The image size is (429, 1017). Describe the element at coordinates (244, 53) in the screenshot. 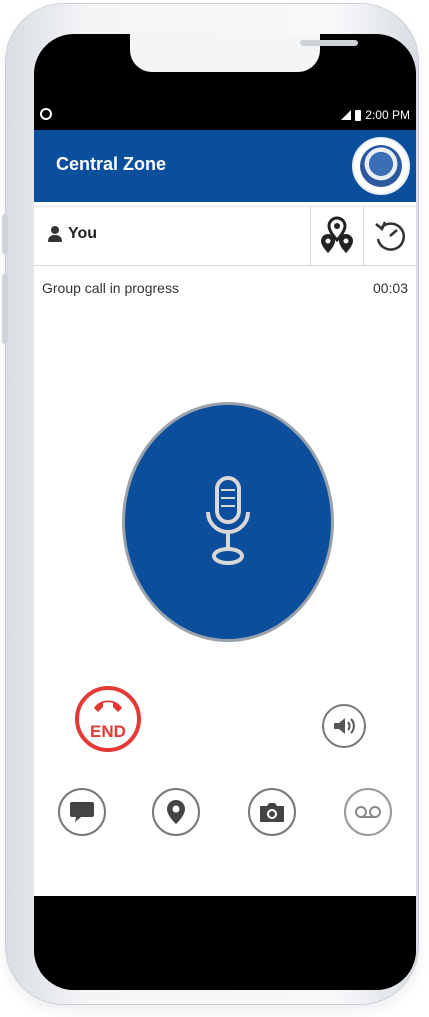

I see `notch` at that location.